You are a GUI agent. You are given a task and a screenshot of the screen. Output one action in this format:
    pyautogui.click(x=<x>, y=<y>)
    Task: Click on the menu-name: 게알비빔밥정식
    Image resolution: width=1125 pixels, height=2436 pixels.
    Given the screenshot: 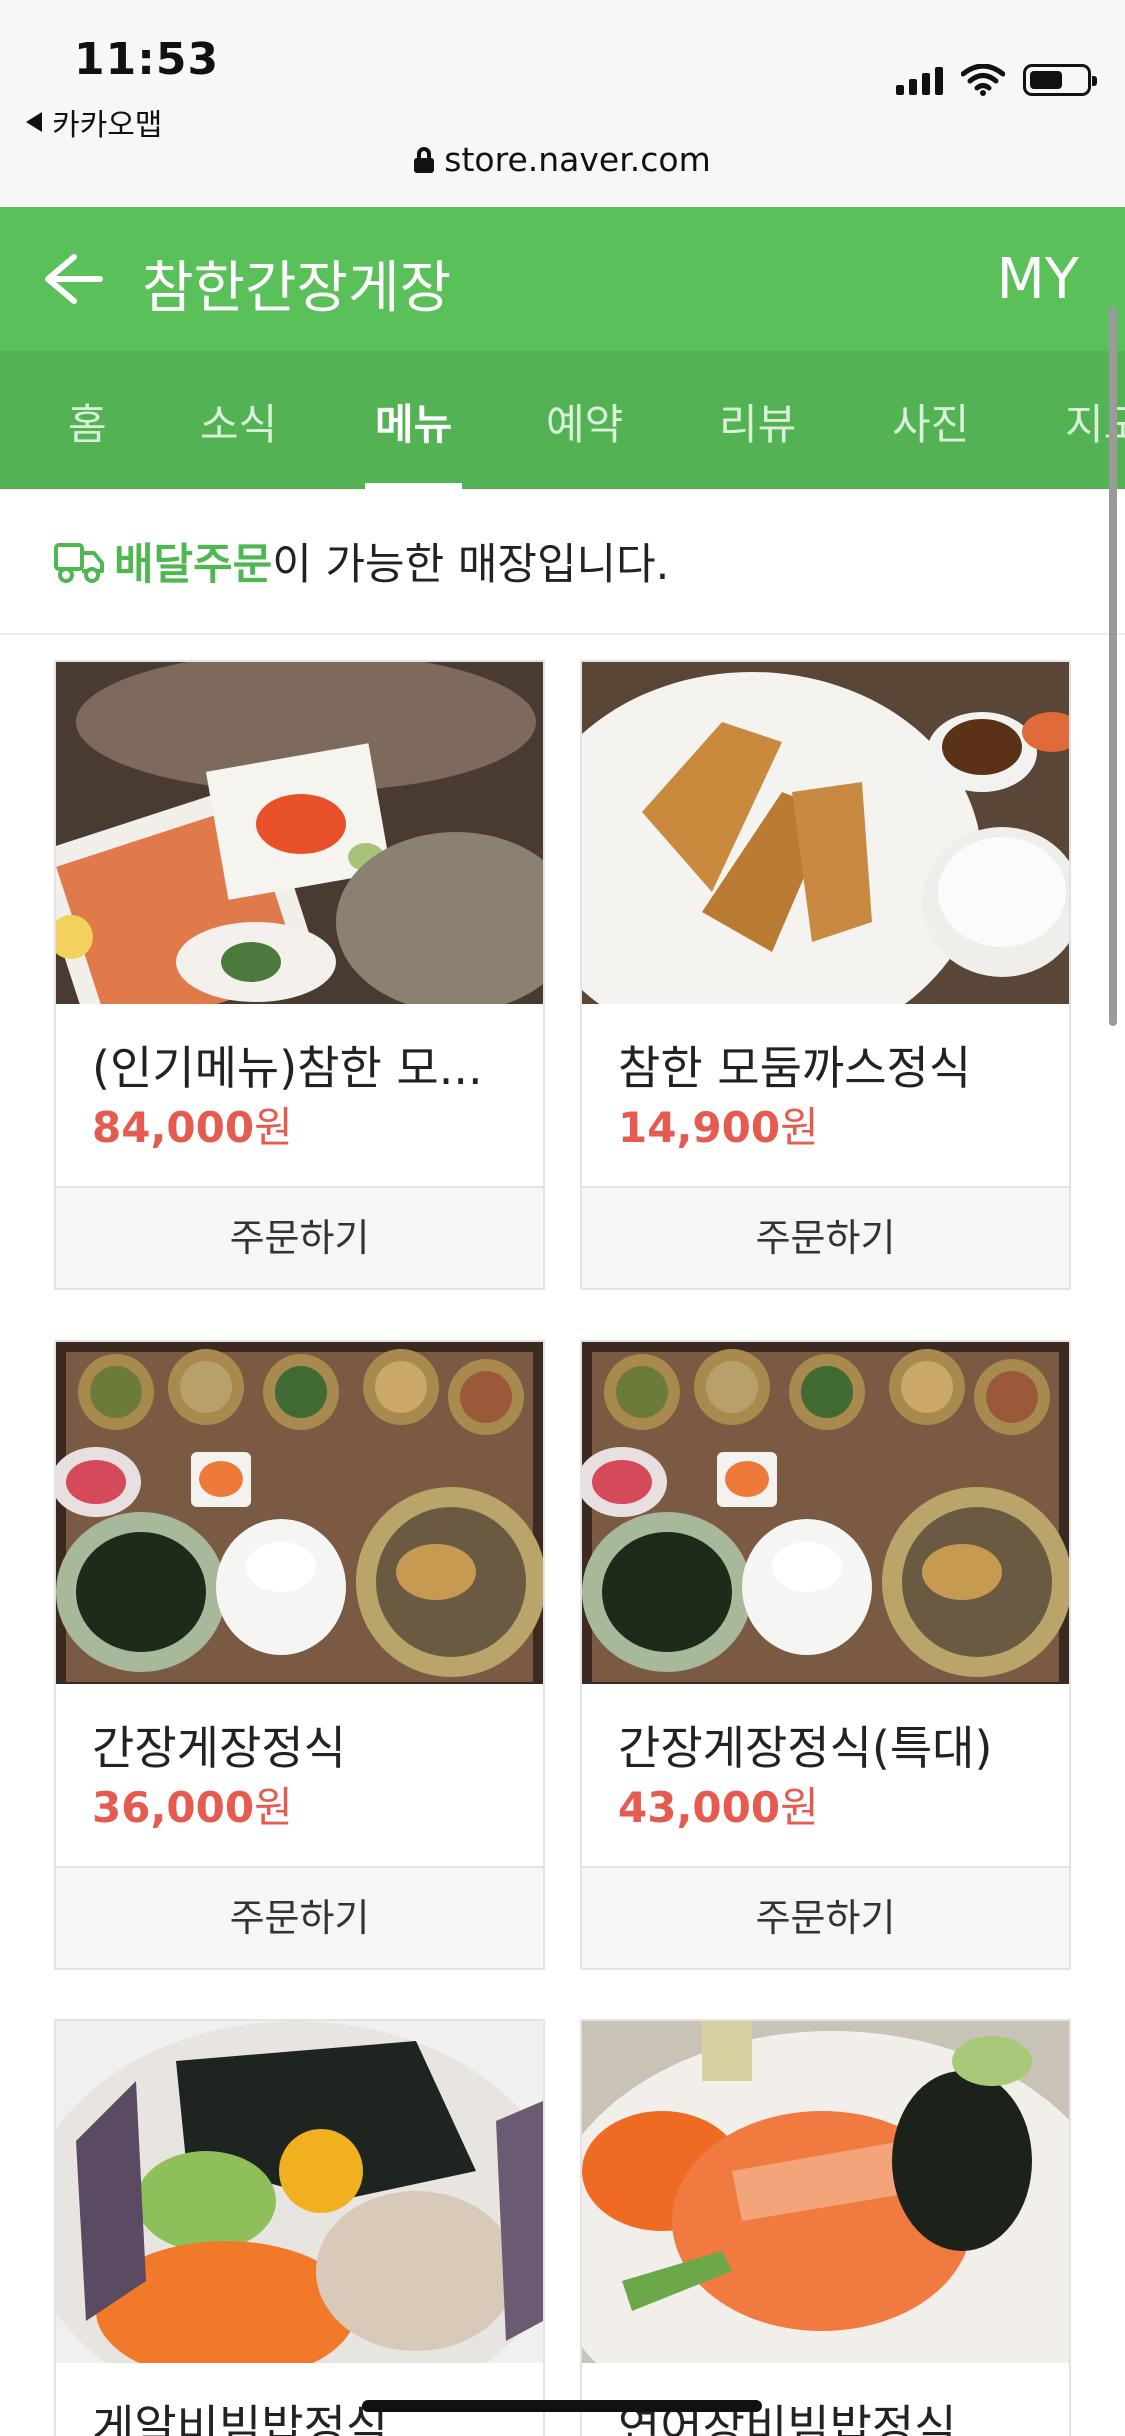 What is the action you would take?
    pyautogui.click(x=240, y=2418)
    